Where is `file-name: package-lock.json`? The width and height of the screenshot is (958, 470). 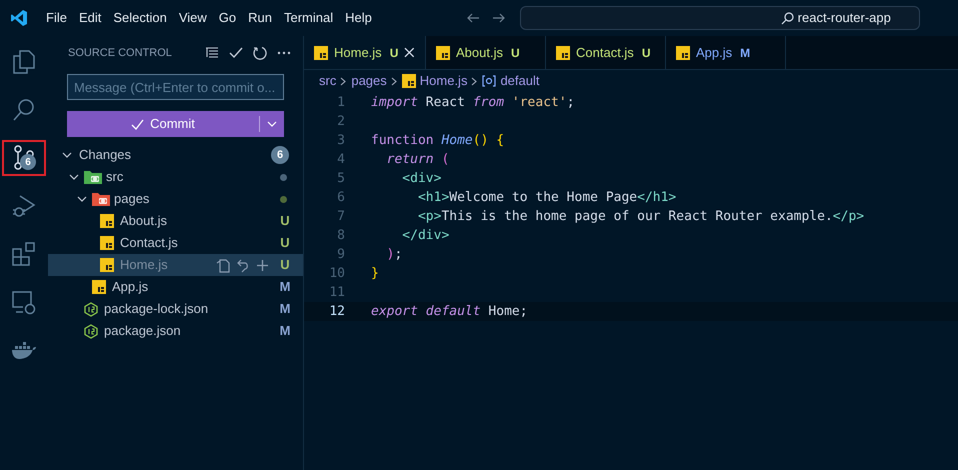
file-name: package-lock.json is located at coordinates (157, 309).